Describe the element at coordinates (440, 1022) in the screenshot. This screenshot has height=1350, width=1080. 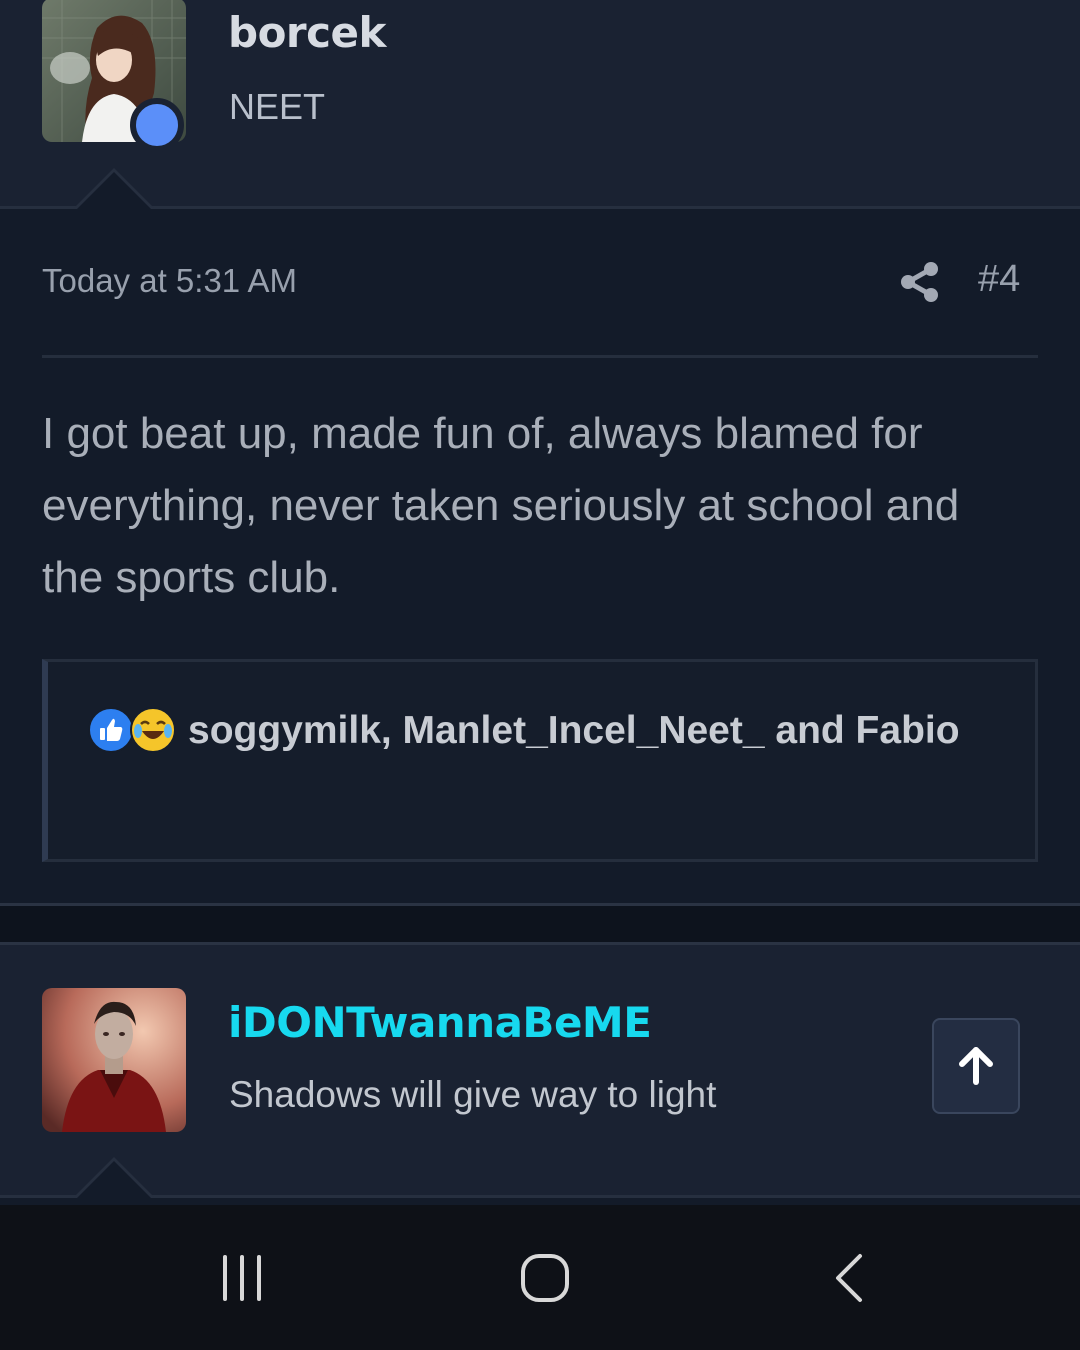
I see `post-author: iDONTwannaBeME` at that location.